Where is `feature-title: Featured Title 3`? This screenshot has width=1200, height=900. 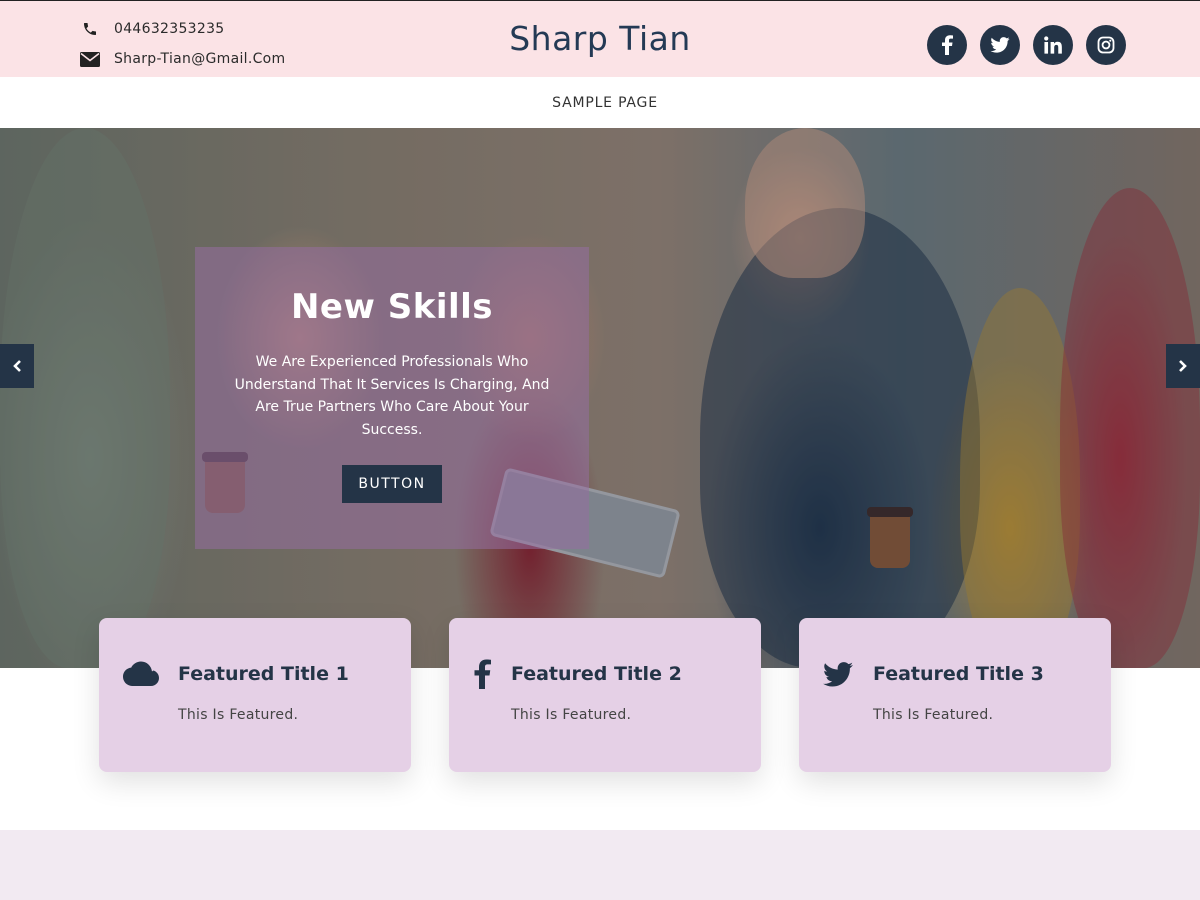
feature-title: Featured Title 3 is located at coordinates (958, 674).